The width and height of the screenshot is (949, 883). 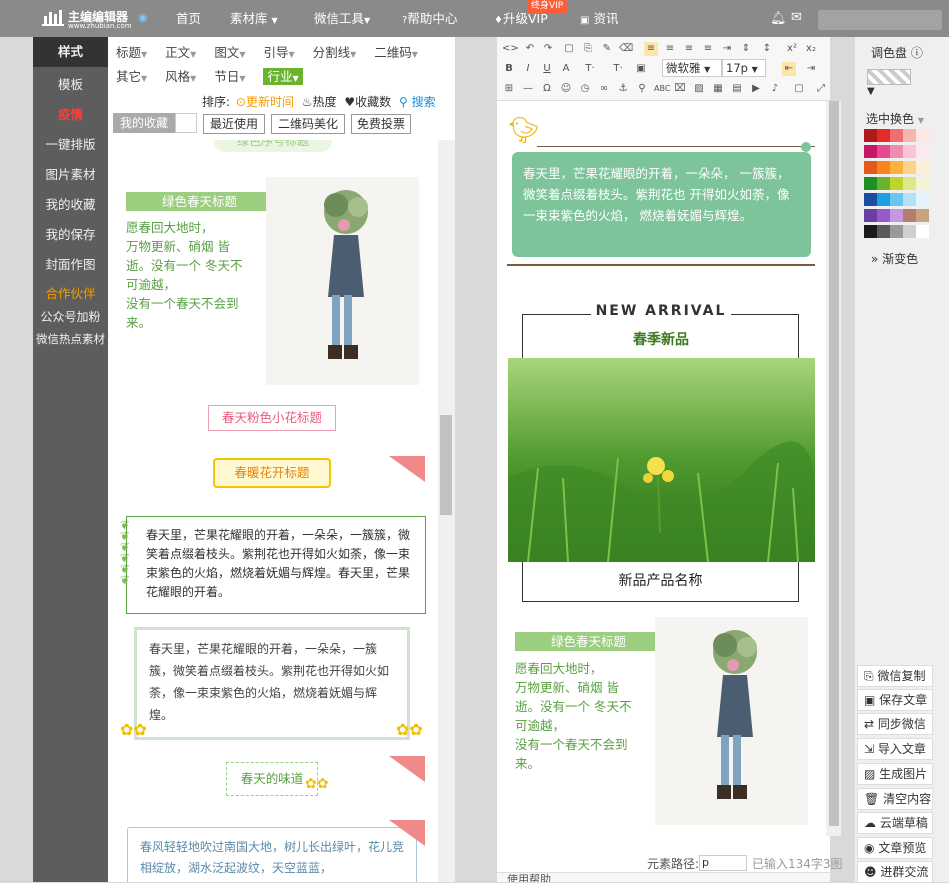 I want to click on sort-favorites: ♥收藏数, so click(x=367, y=102).